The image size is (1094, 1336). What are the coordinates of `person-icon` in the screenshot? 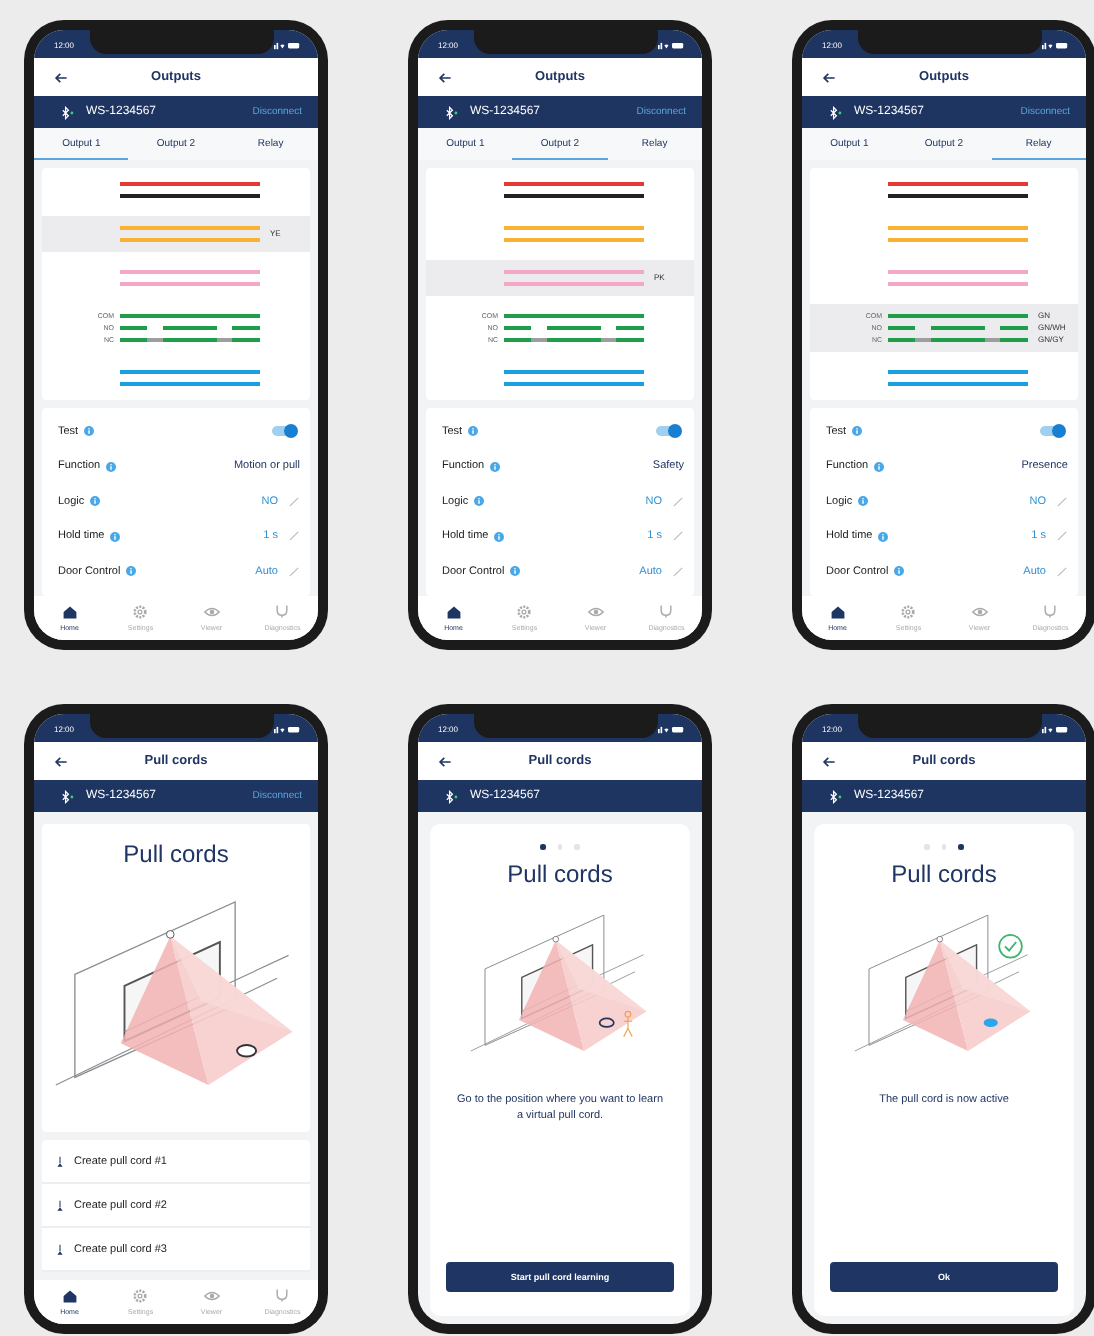 It's located at (628, 1023).